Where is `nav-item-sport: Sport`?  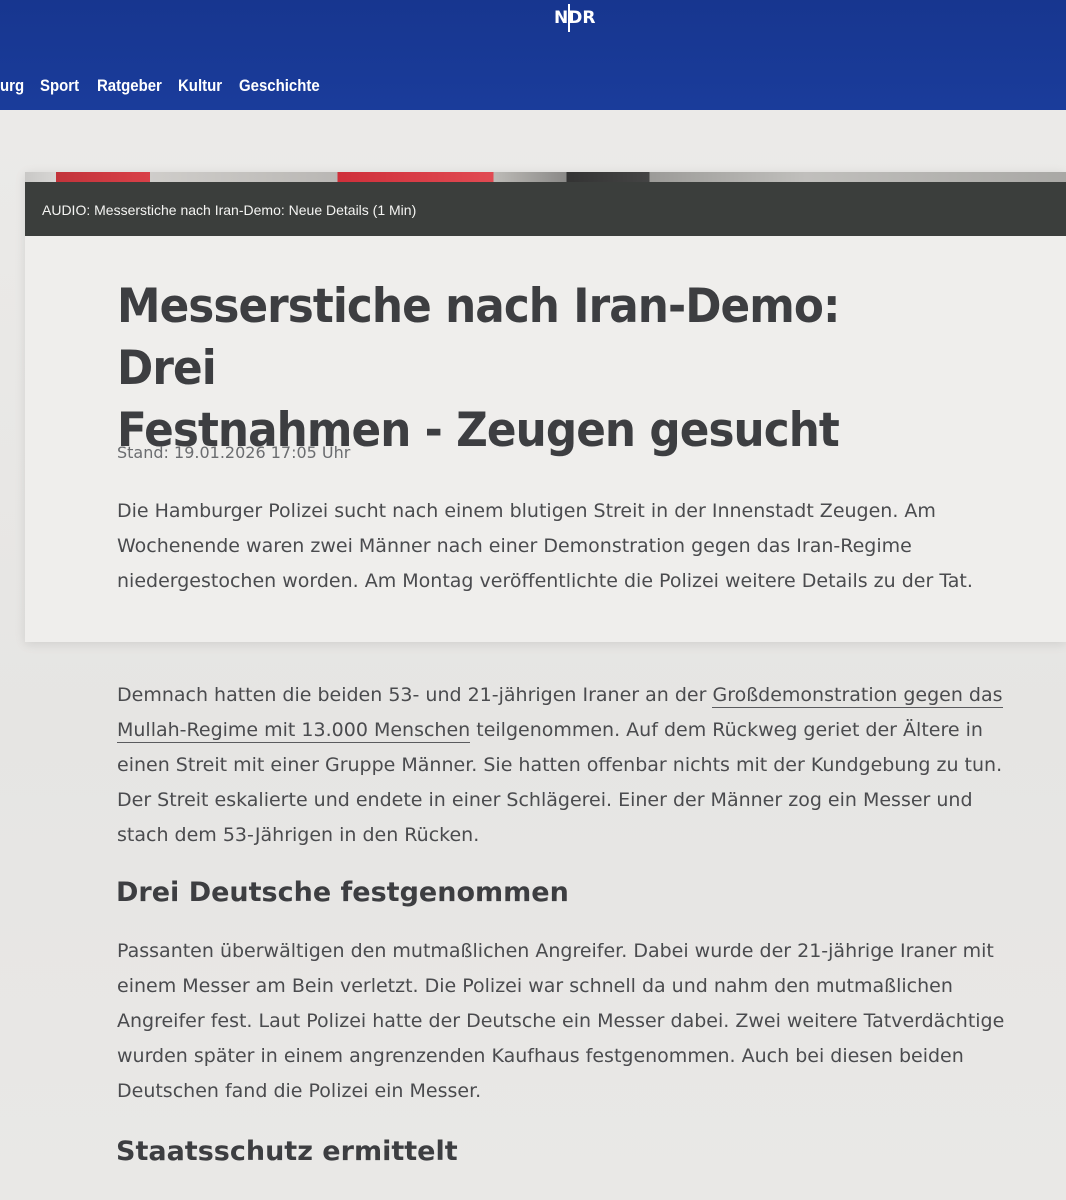
nav-item-sport: Sport is located at coordinates (59, 86).